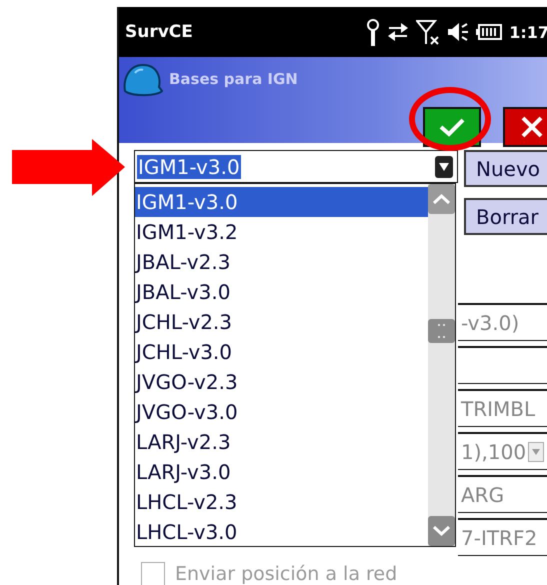 This screenshot has width=547, height=585. I want to click on list-option: IGM1-v3.2, so click(281, 232).